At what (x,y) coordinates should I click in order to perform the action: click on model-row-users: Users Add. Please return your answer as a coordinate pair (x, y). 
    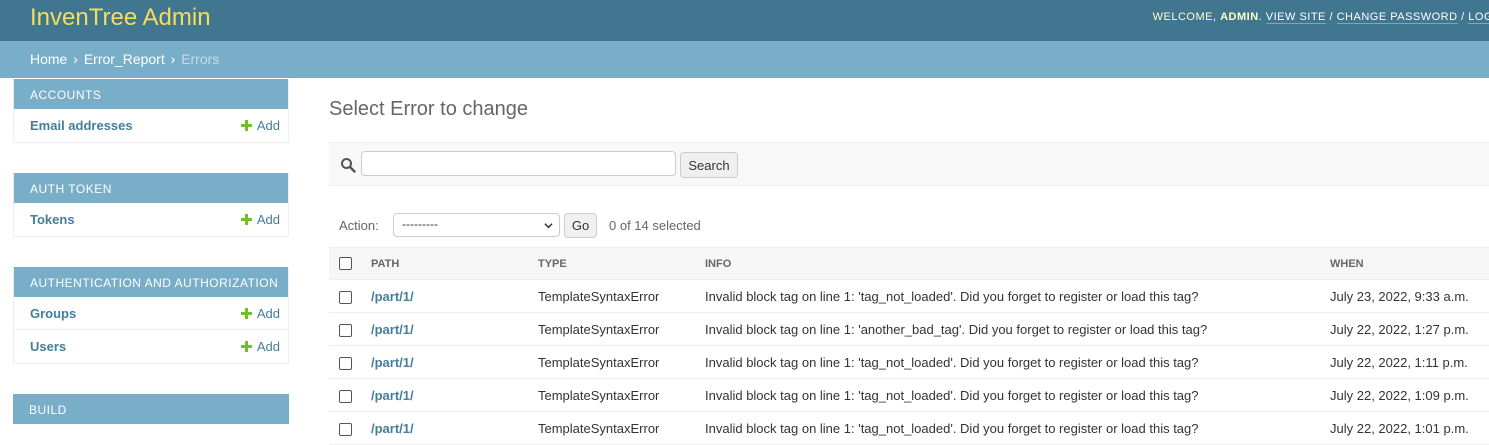
    Looking at the image, I should click on (151, 346).